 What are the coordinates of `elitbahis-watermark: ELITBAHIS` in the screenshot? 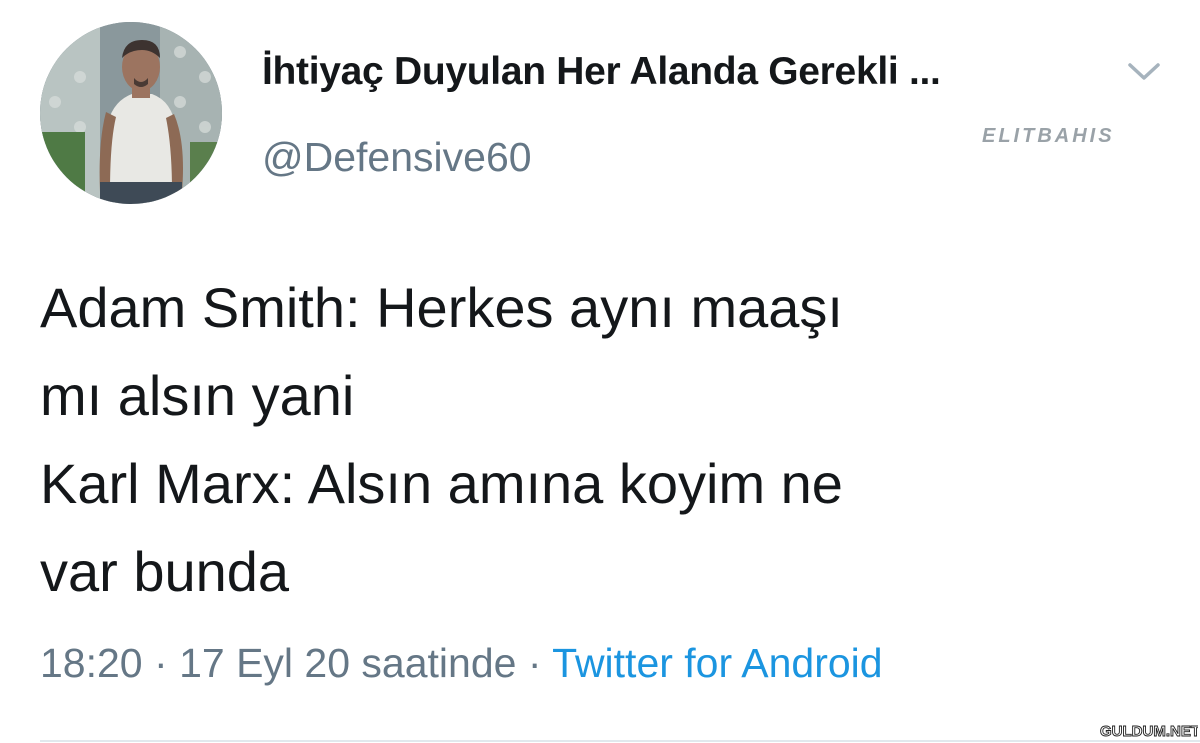 It's located at (1048, 136).